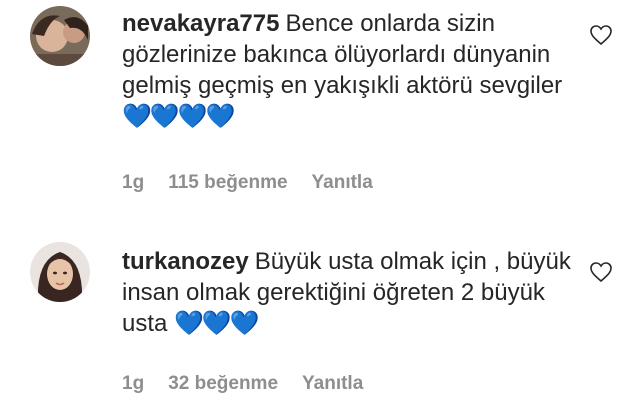  Describe the element at coordinates (217, 323) in the screenshot. I see `blue-heart-emojis: 💙💙💙` at that location.